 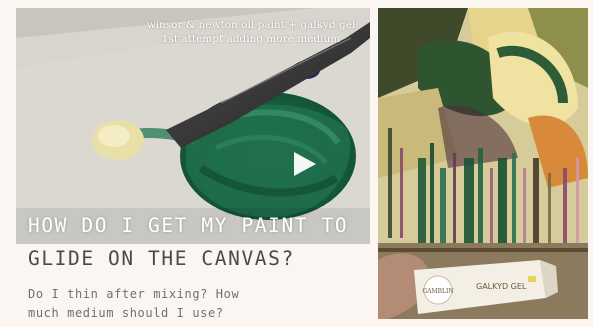 I want to click on headline-line1: HOW DO I GET MY PAINT TO, so click(x=188, y=225).